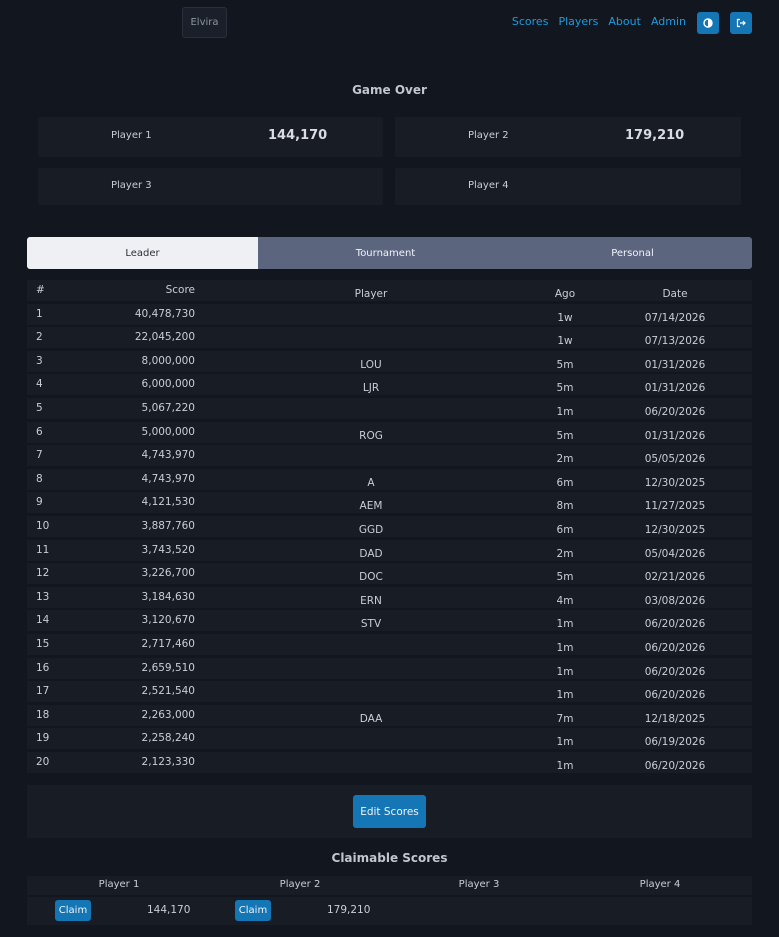 The width and height of the screenshot is (779, 937). What do you see at coordinates (168, 502) in the screenshot?
I see `row-score: 4,121,530` at bounding box center [168, 502].